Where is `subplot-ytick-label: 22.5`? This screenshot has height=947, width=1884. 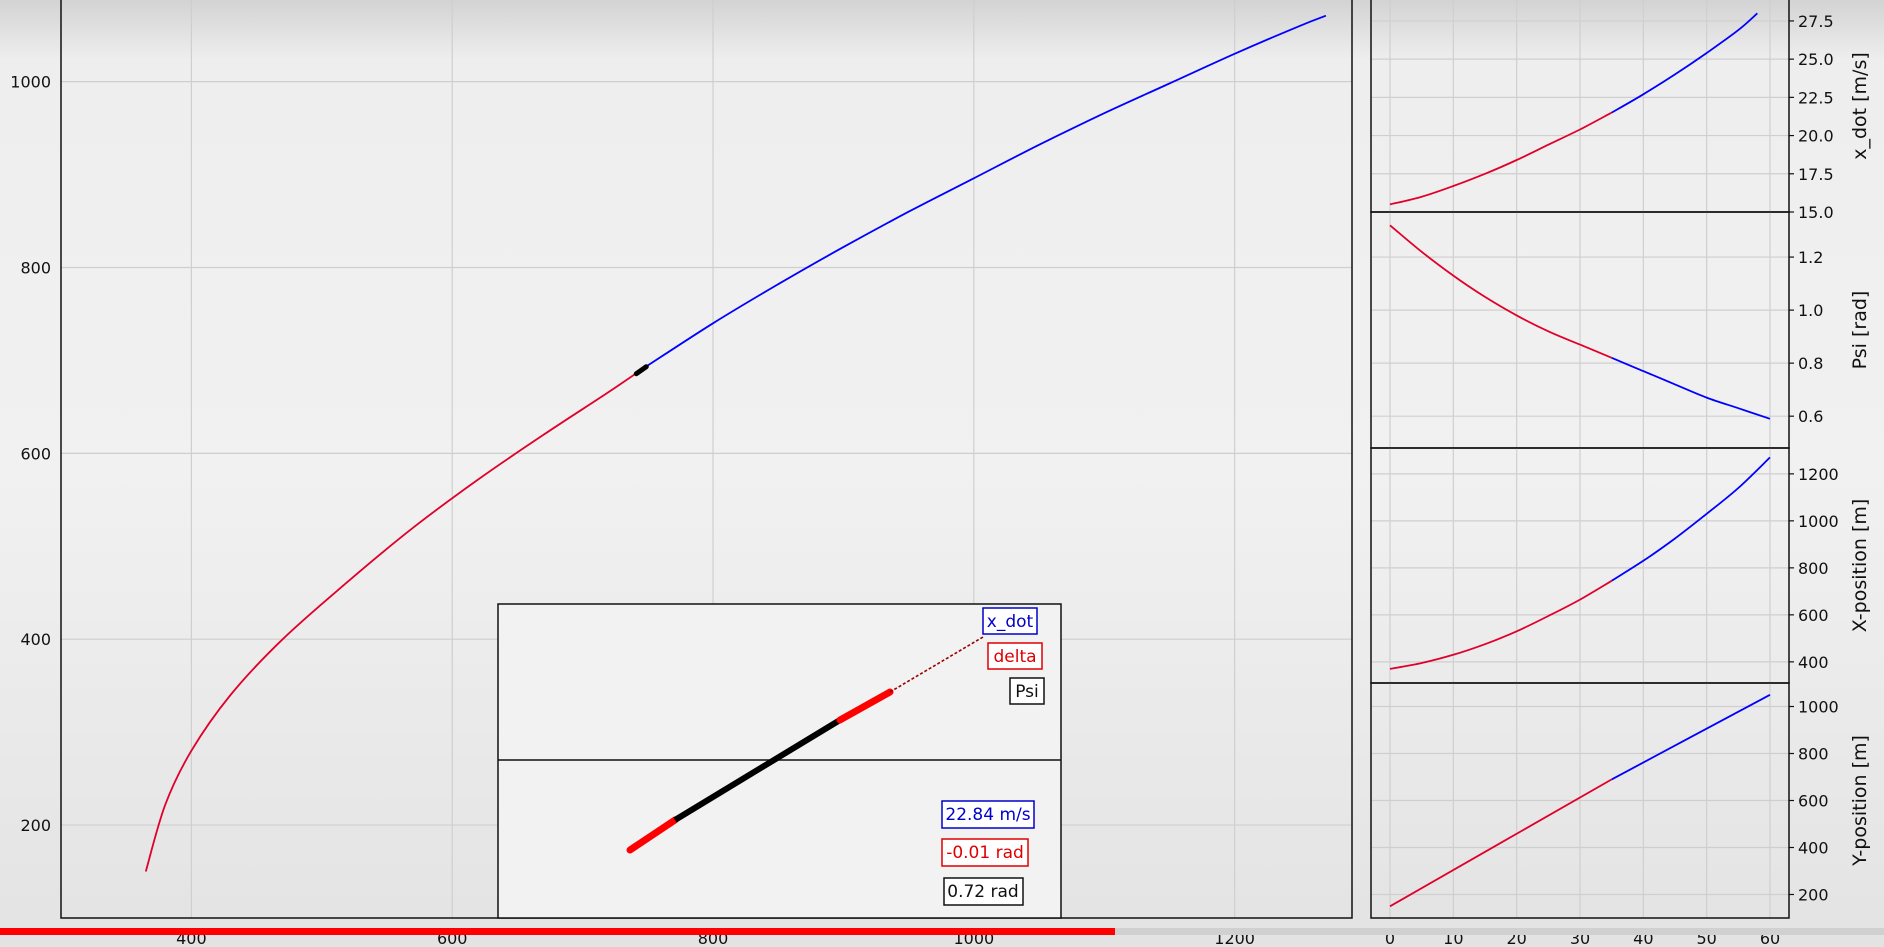
subplot-ytick-label: 22.5 is located at coordinates (1816, 97).